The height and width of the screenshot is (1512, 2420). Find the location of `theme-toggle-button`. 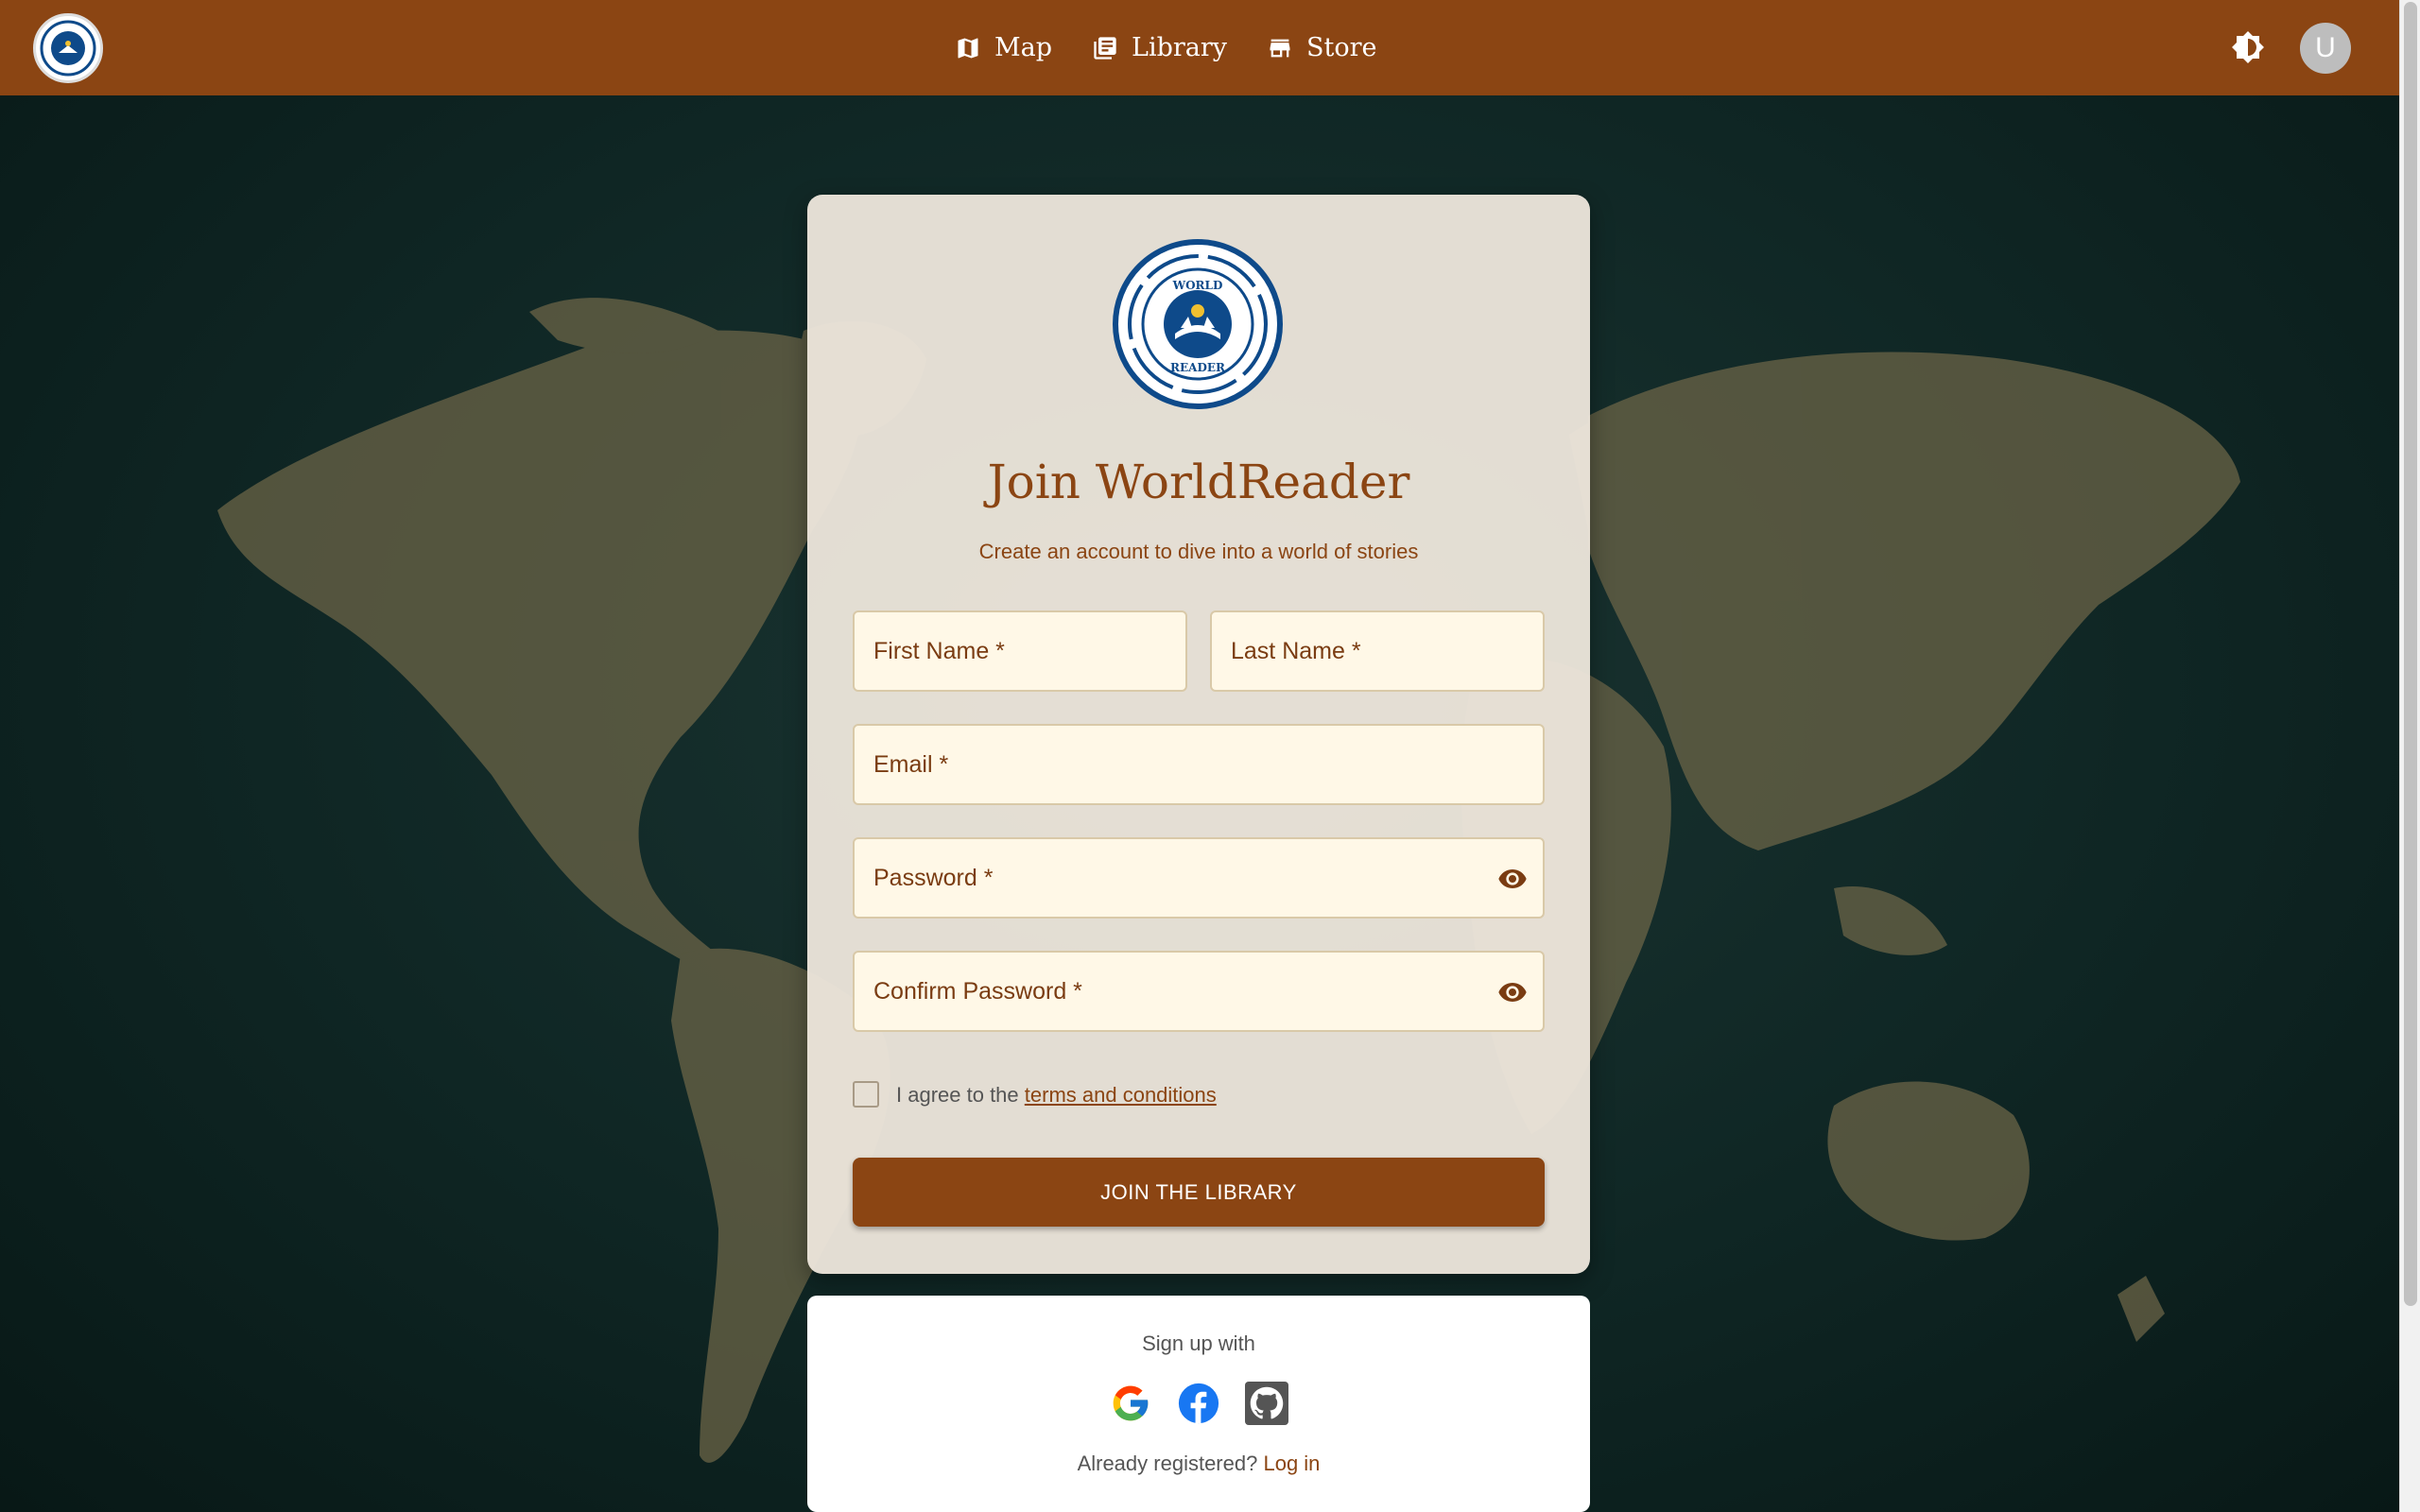

theme-toggle-button is located at coordinates (2248, 47).